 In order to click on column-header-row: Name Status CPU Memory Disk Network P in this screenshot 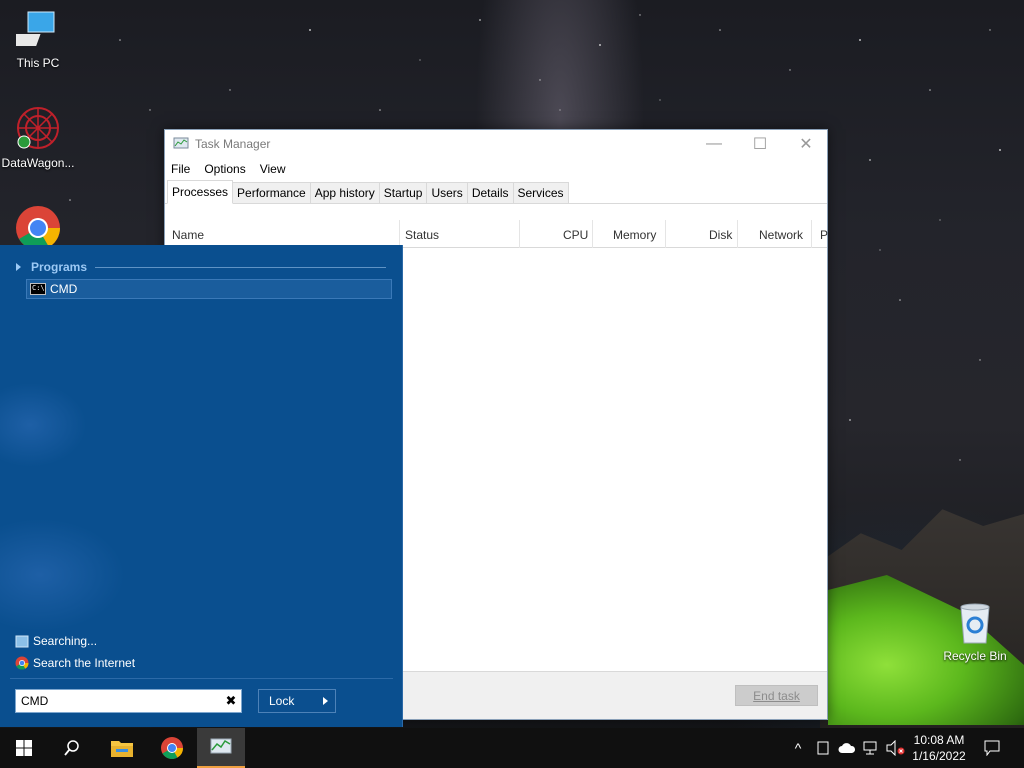, I will do `click(496, 234)`.